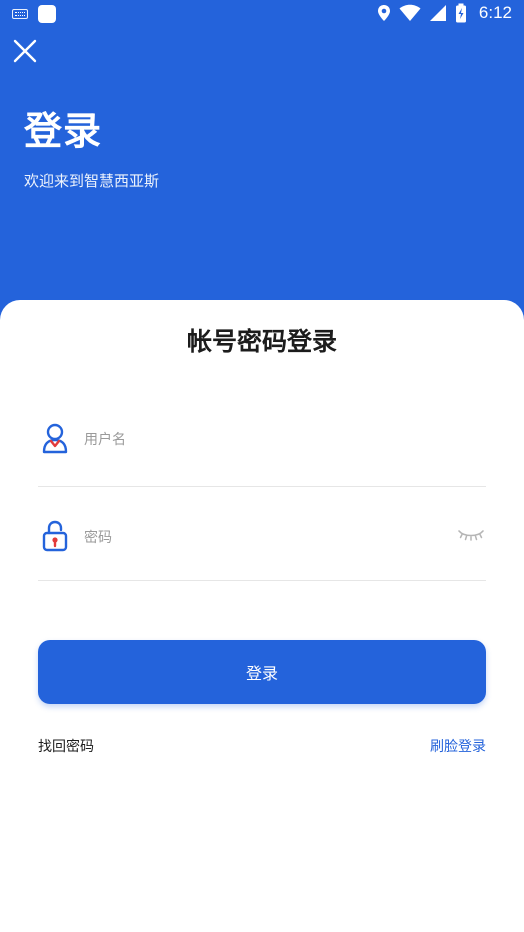 This screenshot has height=932, width=524. Describe the element at coordinates (34, 14) in the screenshot. I see `status-bar-left` at that location.